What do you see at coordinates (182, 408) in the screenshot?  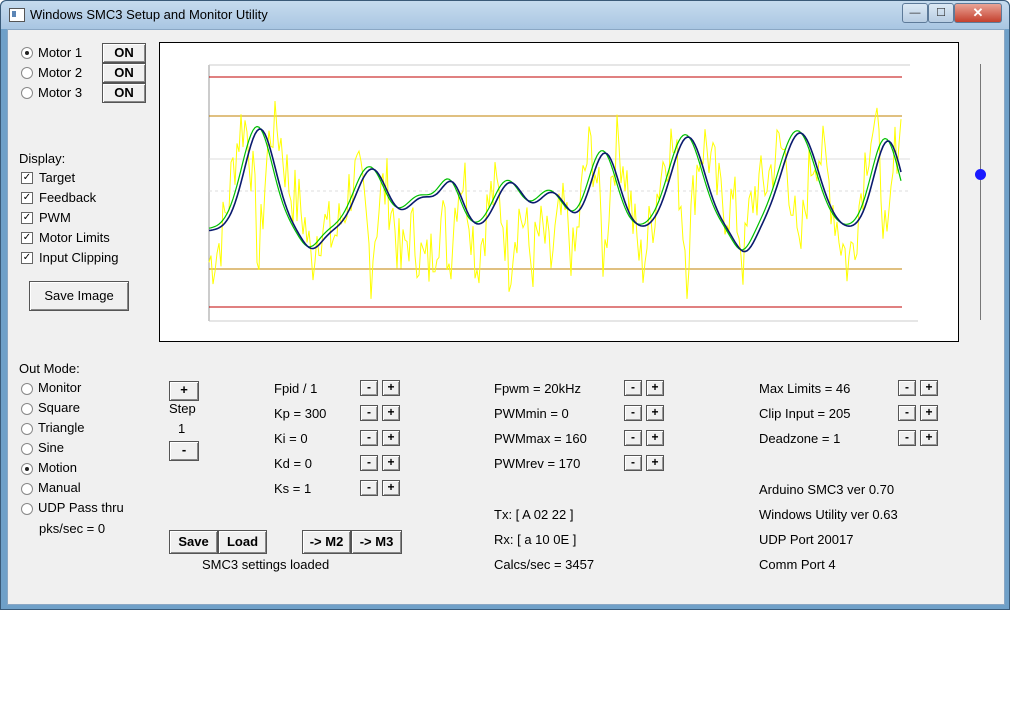 I see `step-label: Step` at bounding box center [182, 408].